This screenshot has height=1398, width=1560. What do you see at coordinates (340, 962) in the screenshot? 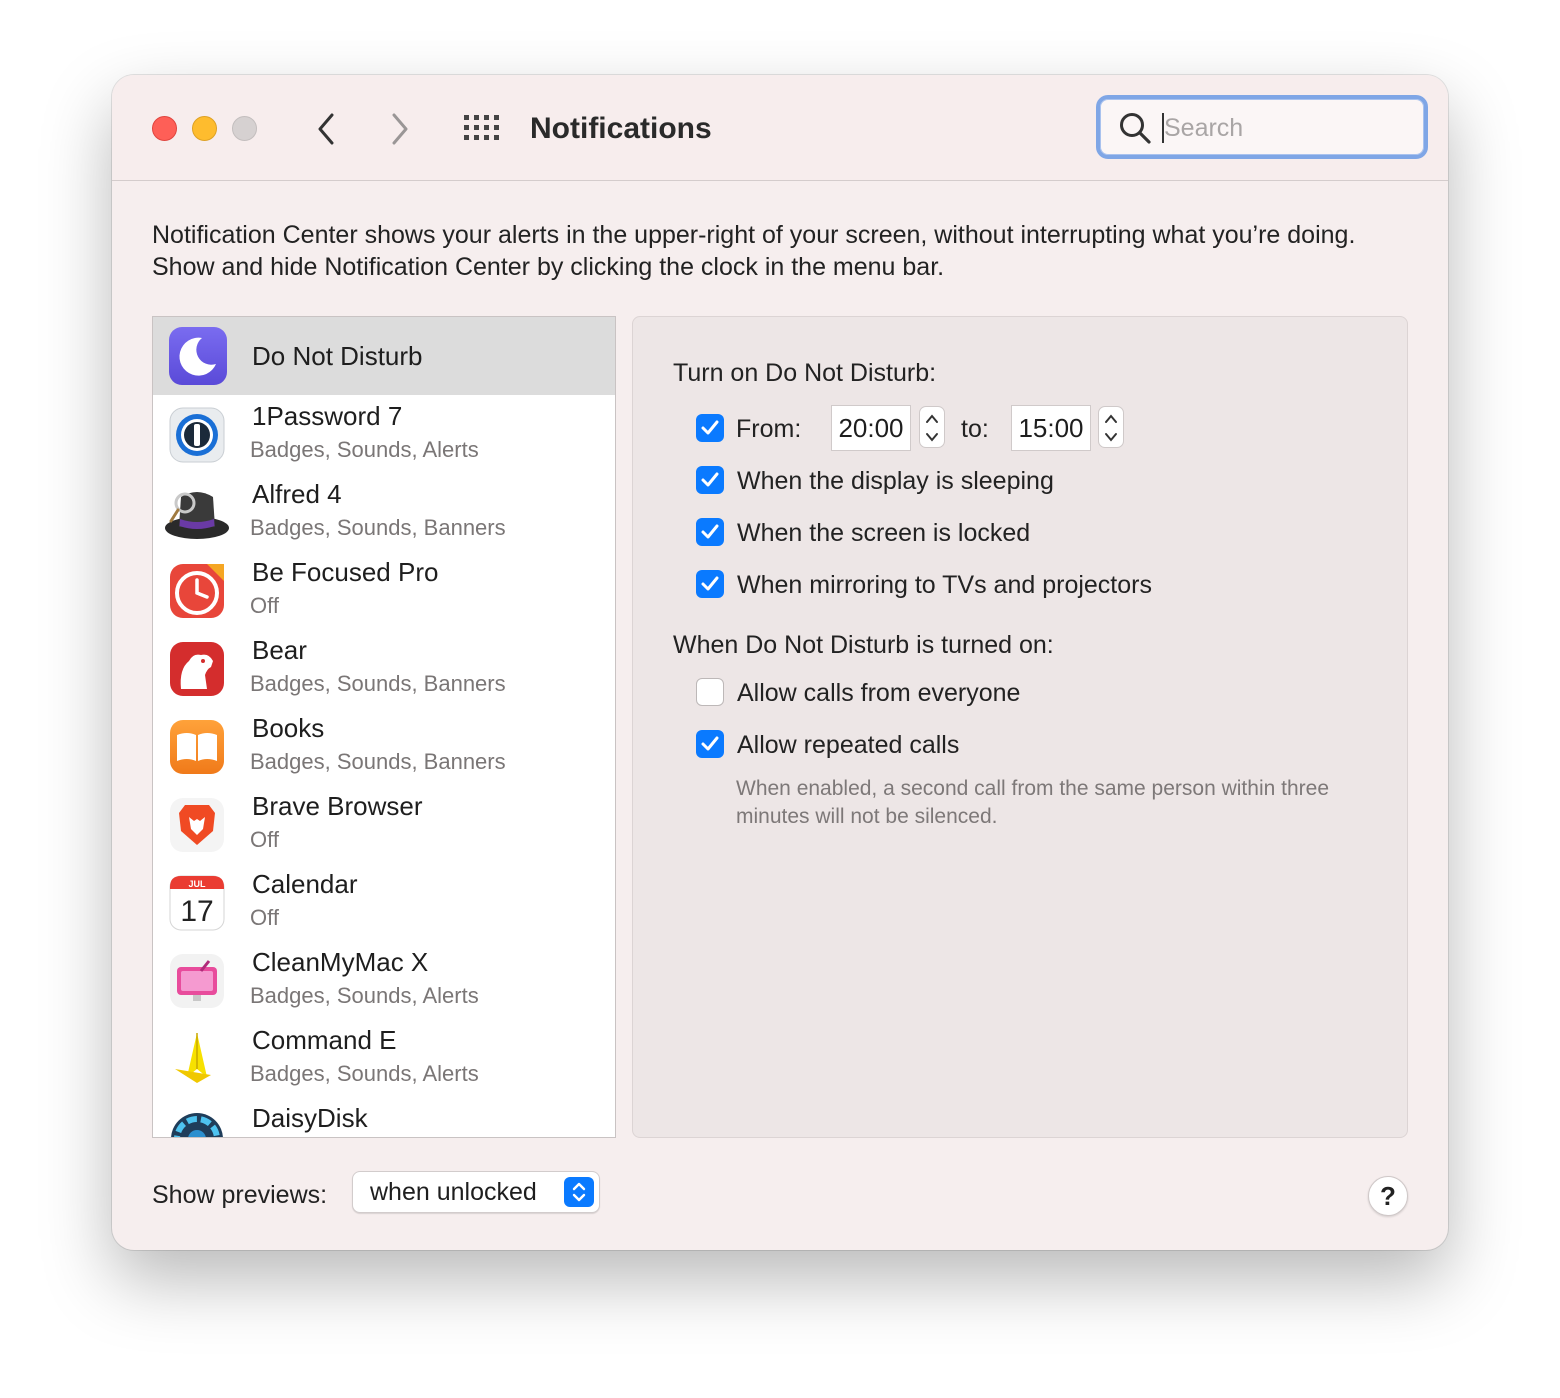
I see `app-name: CleanMyMac X` at bounding box center [340, 962].